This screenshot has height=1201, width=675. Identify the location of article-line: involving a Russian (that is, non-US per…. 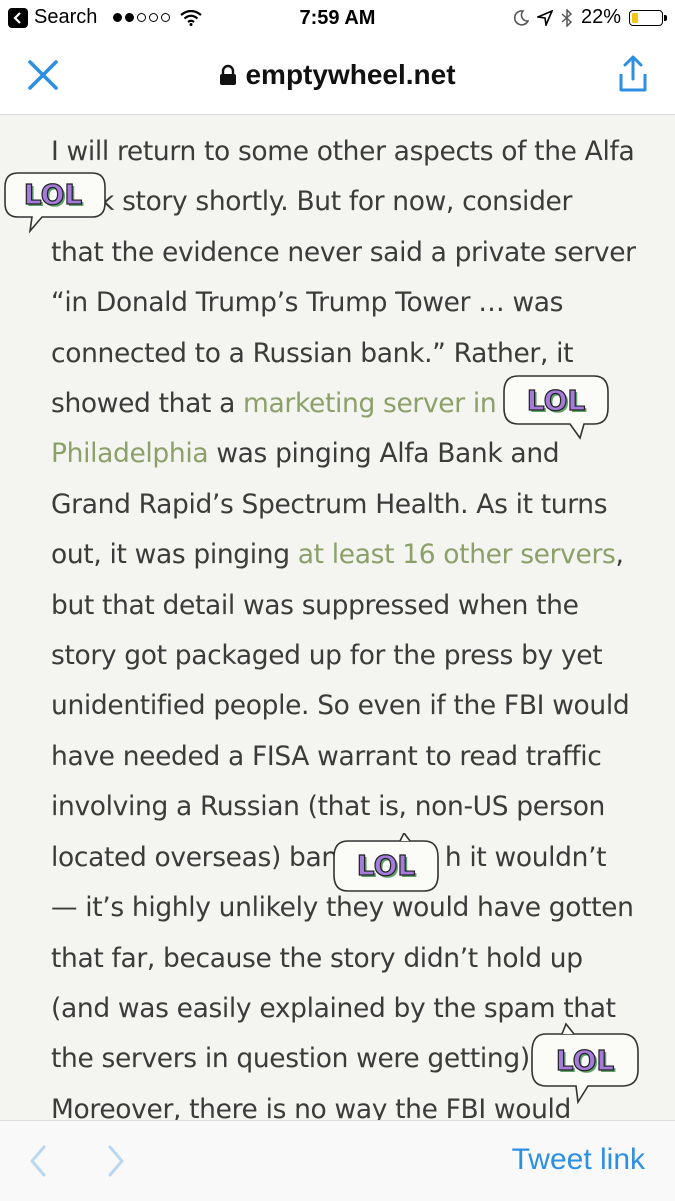
(328, 807).